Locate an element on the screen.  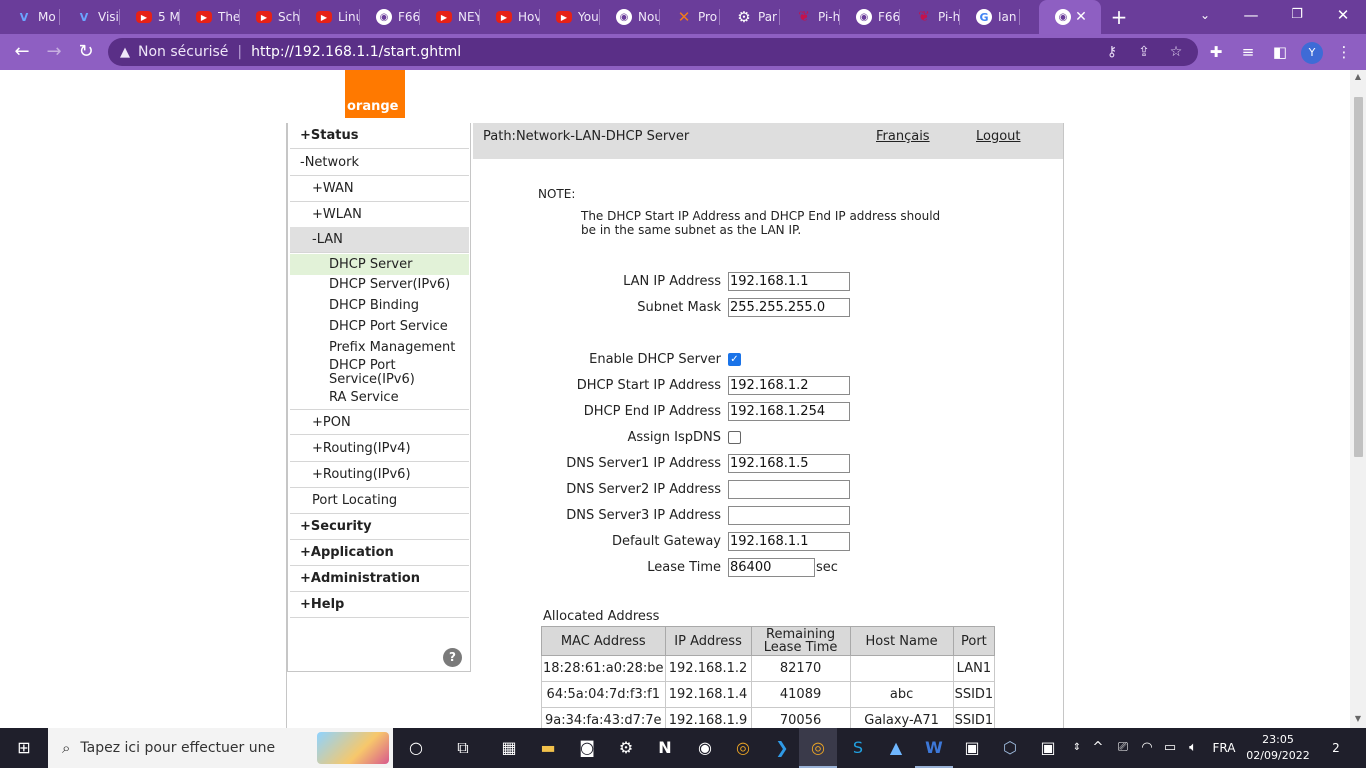
show-hidden-icons: ^ is located at coordinates (1098, 748).